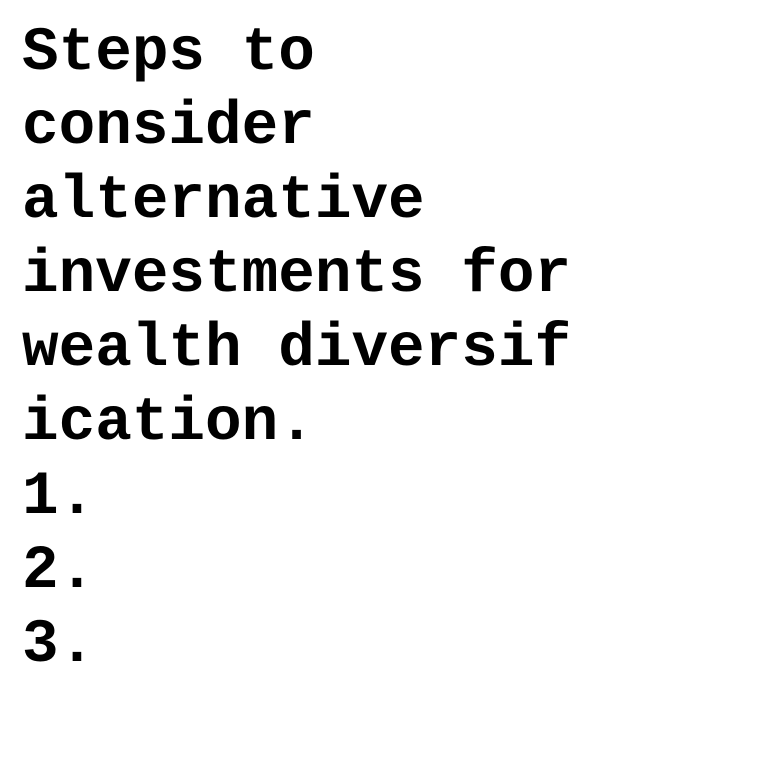 The image size is (760, 760). I want to click on title-line: Steps to, so click(168, 53).